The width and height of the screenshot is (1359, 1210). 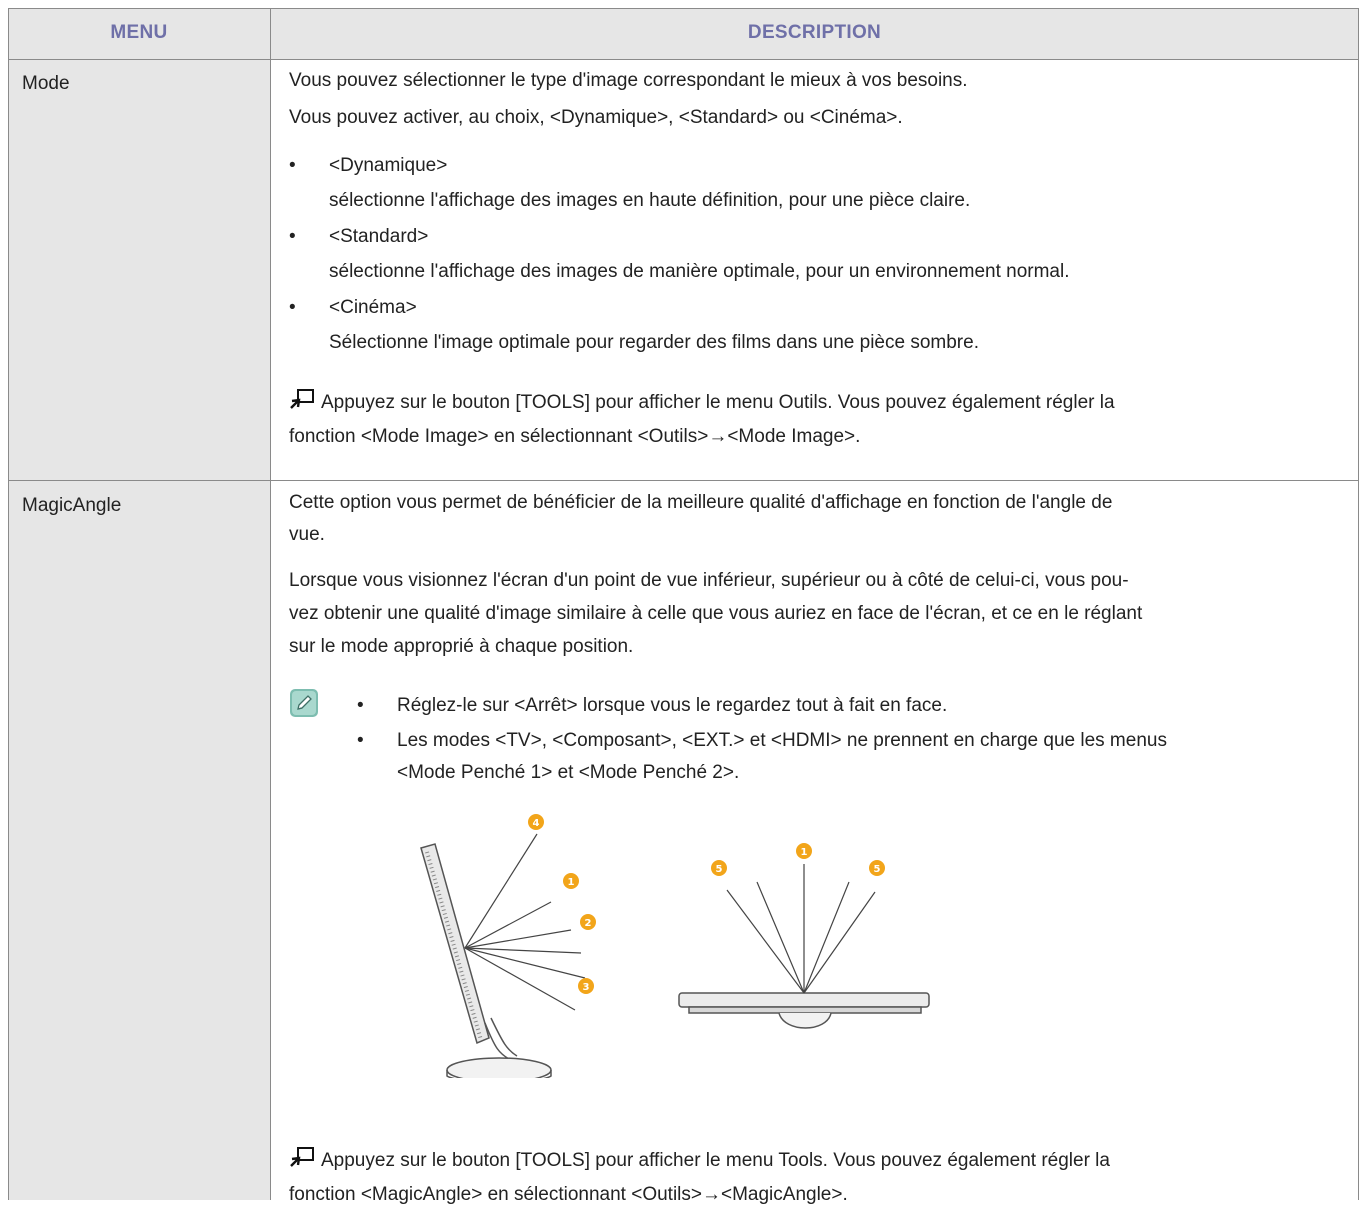 I want to click on row-divider, so click(x=683, y=480).